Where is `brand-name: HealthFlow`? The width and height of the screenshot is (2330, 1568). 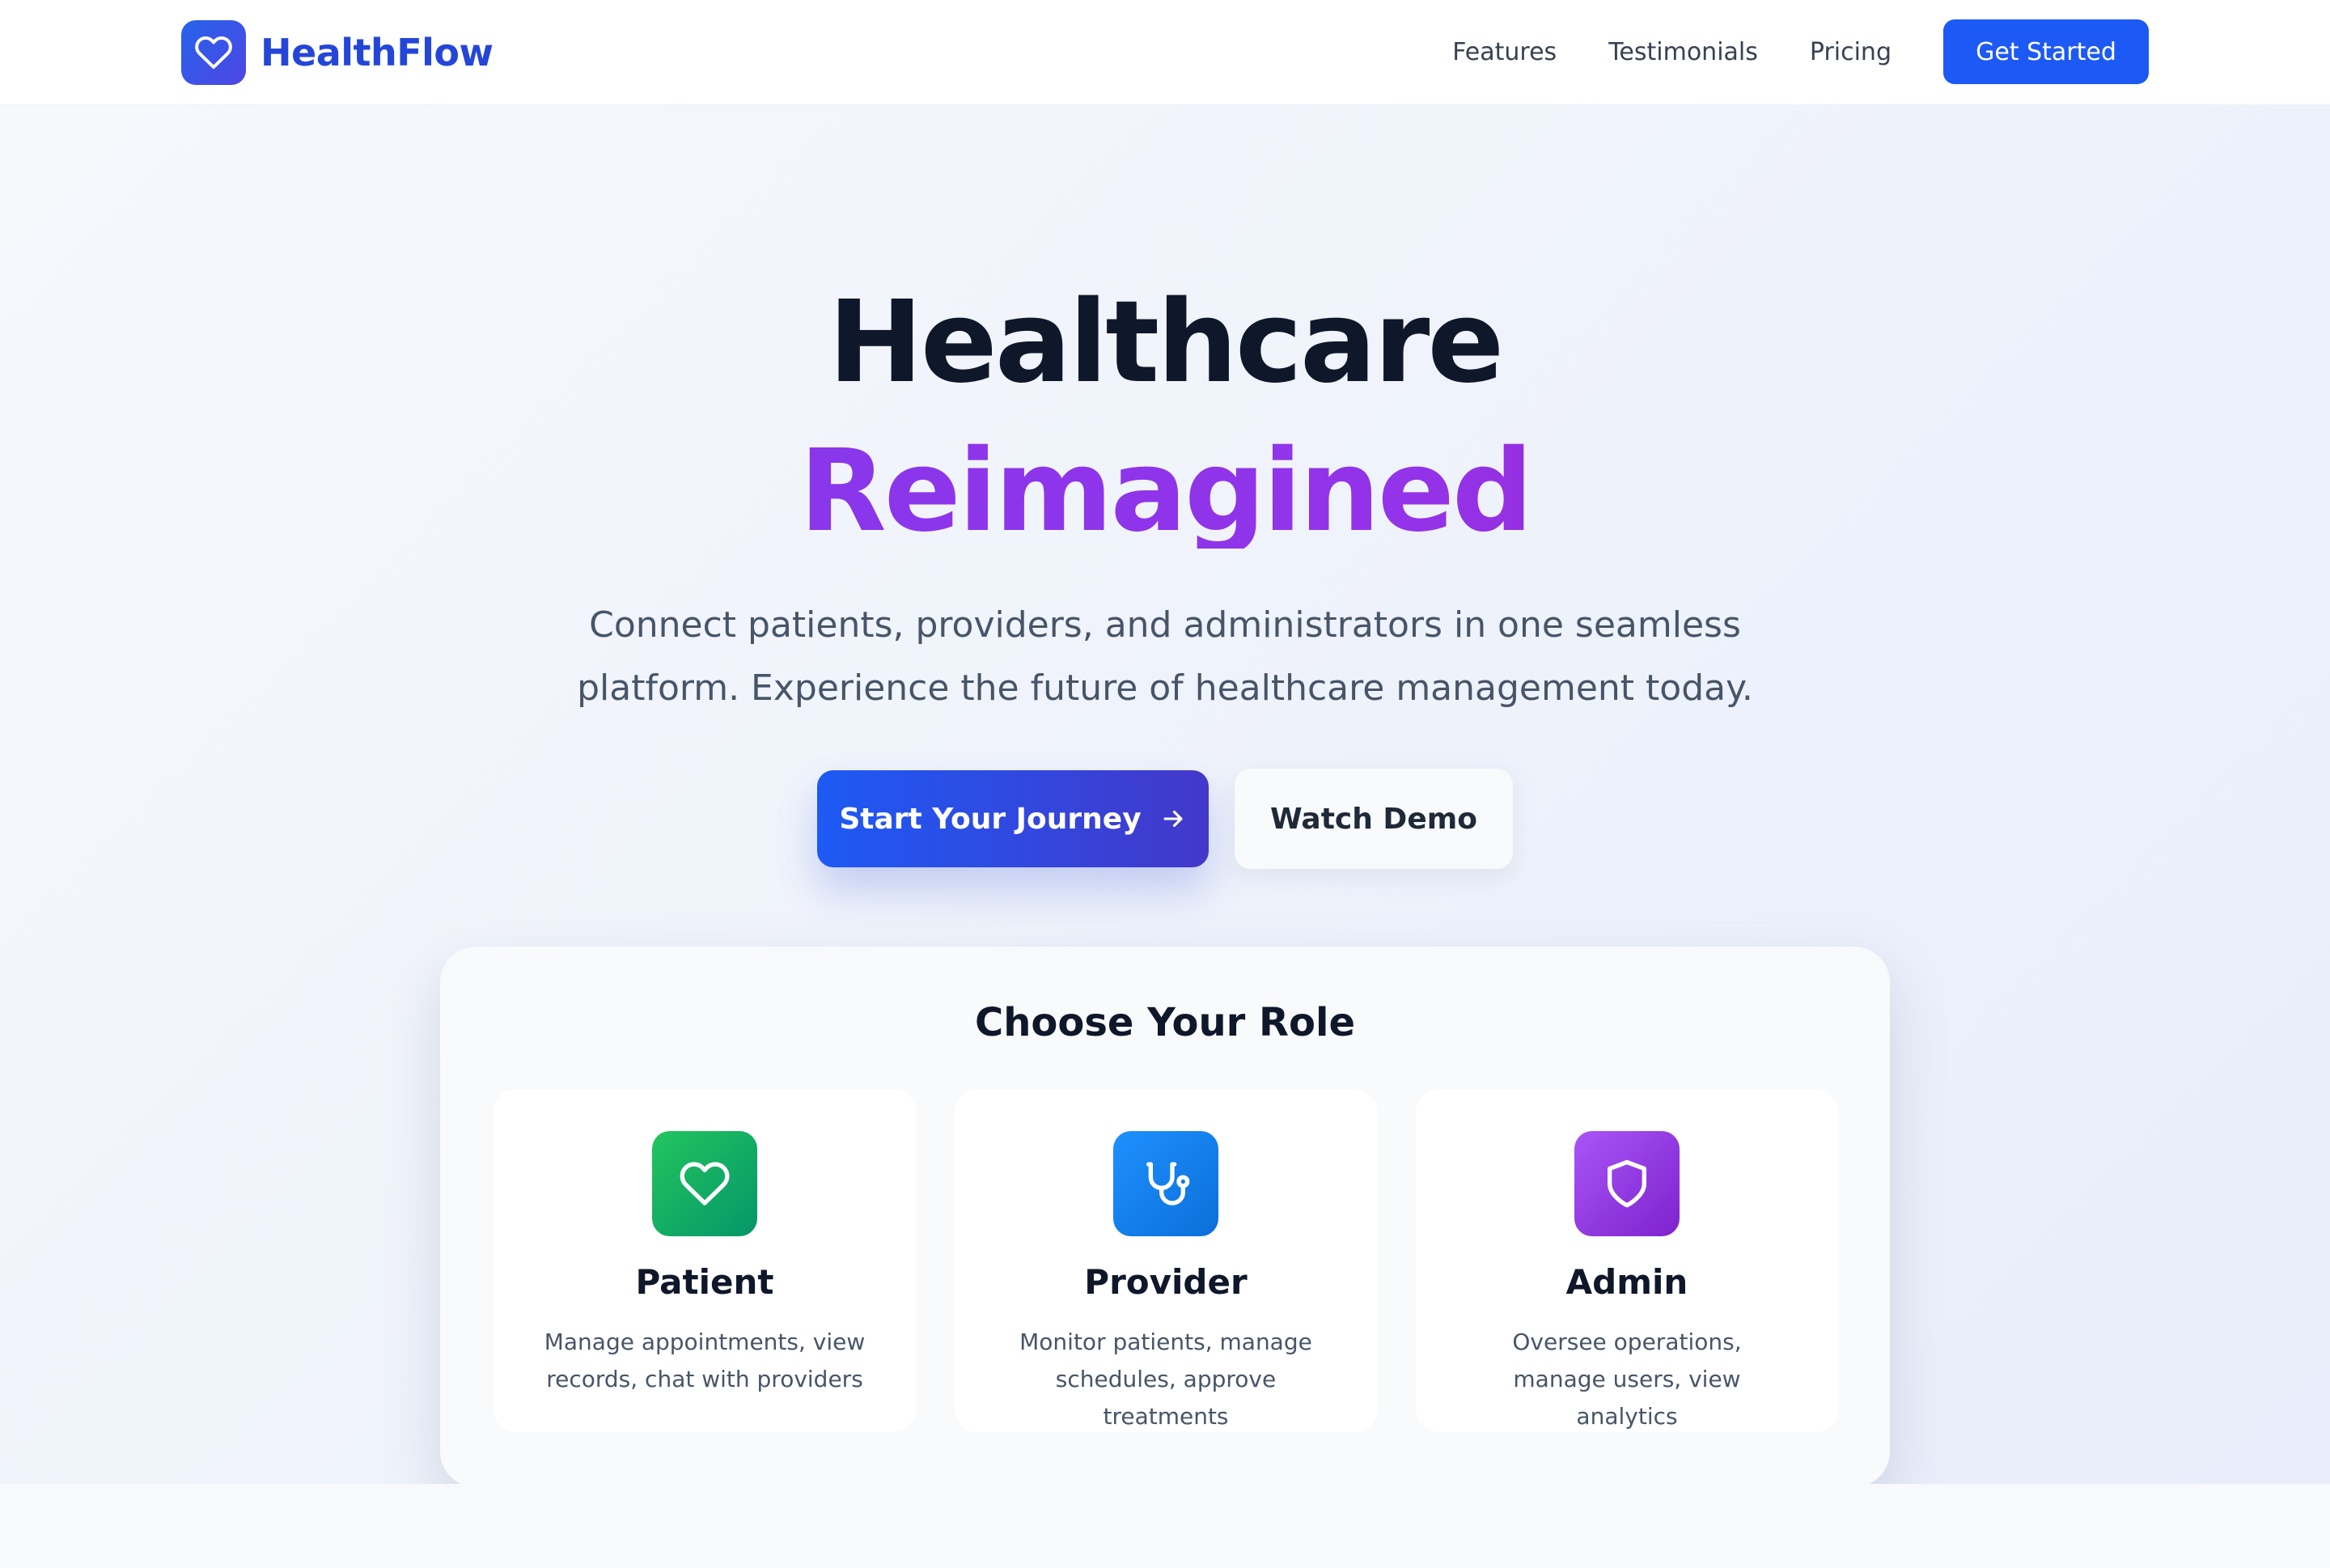
brand-name: HealthFlow is located at coordinates (378, 53).